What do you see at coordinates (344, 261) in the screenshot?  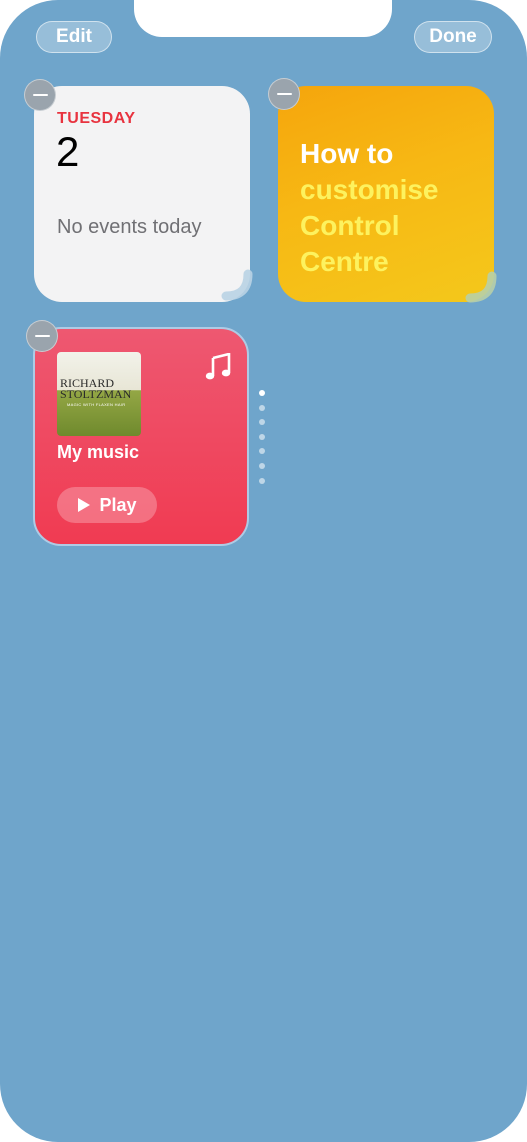 I see `tips-line-4: Centre` at bounding box center [344, 261].